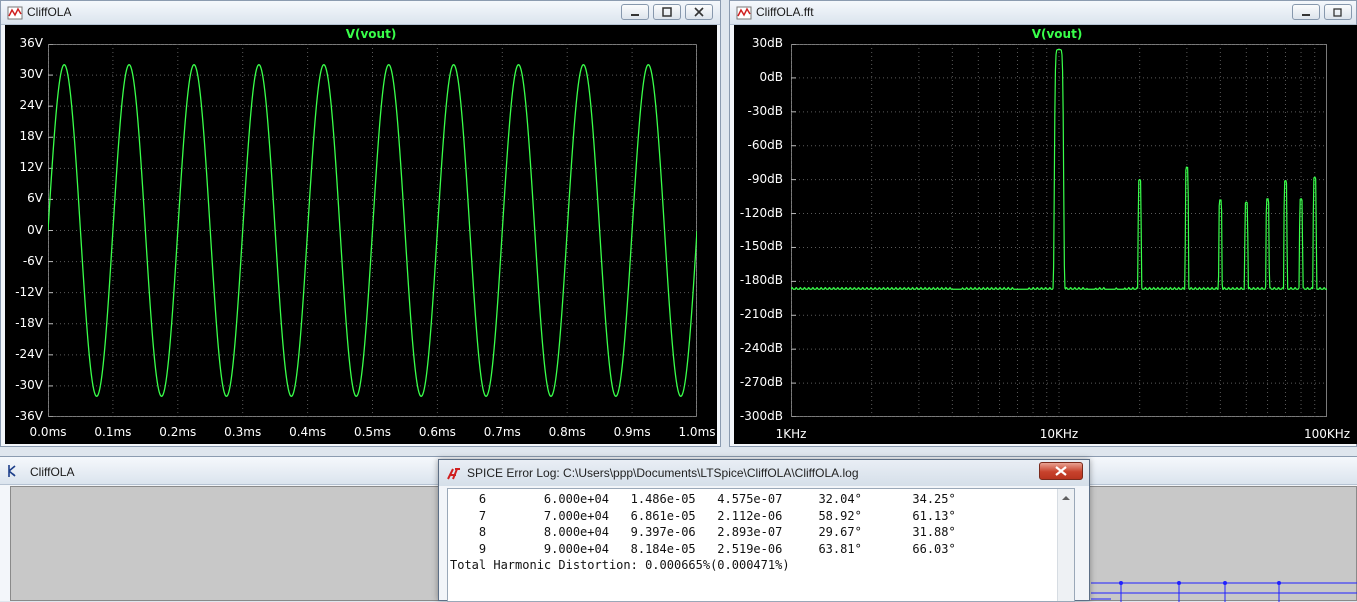  Describe the element at coordinates (502, 432) in the screenshot. I see `x-tick-label: 0.7ms` at that location.